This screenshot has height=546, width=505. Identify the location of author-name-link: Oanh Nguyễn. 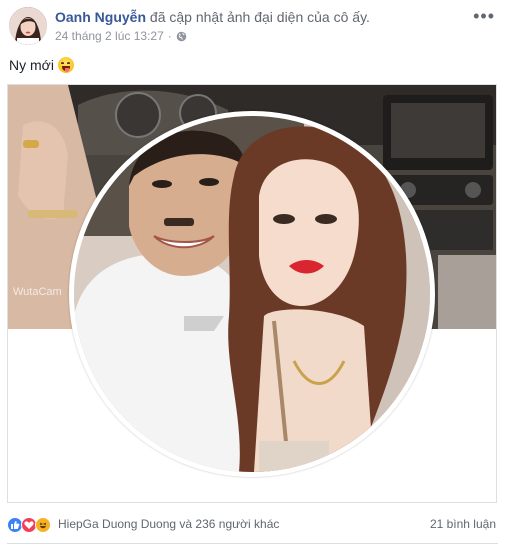
(100, 17).